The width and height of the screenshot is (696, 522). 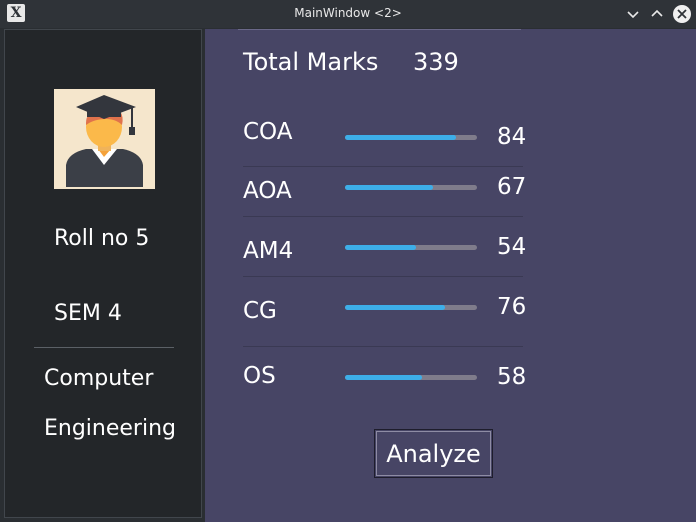 What do you see at coordinates (267, 191) in the screenshot?
I see `subject-name: AOA` at bounding box center [267, 191].